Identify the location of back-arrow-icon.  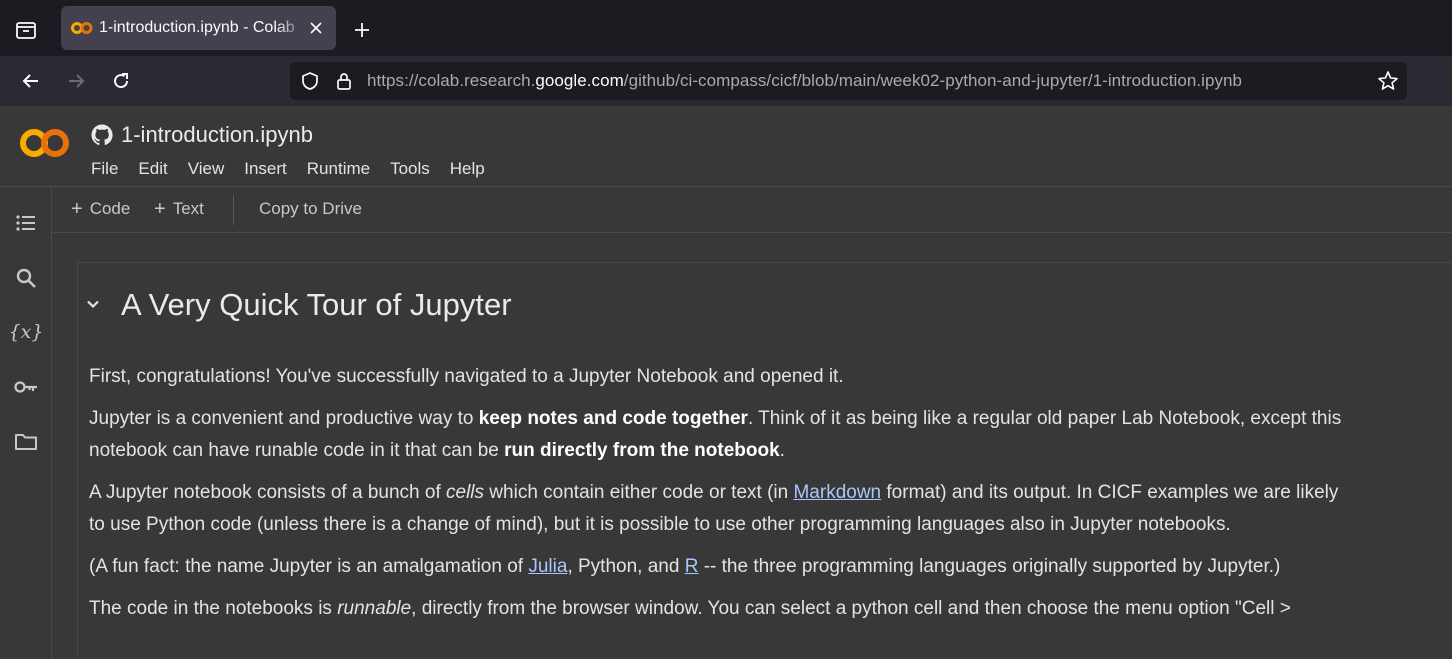
(31, 81).